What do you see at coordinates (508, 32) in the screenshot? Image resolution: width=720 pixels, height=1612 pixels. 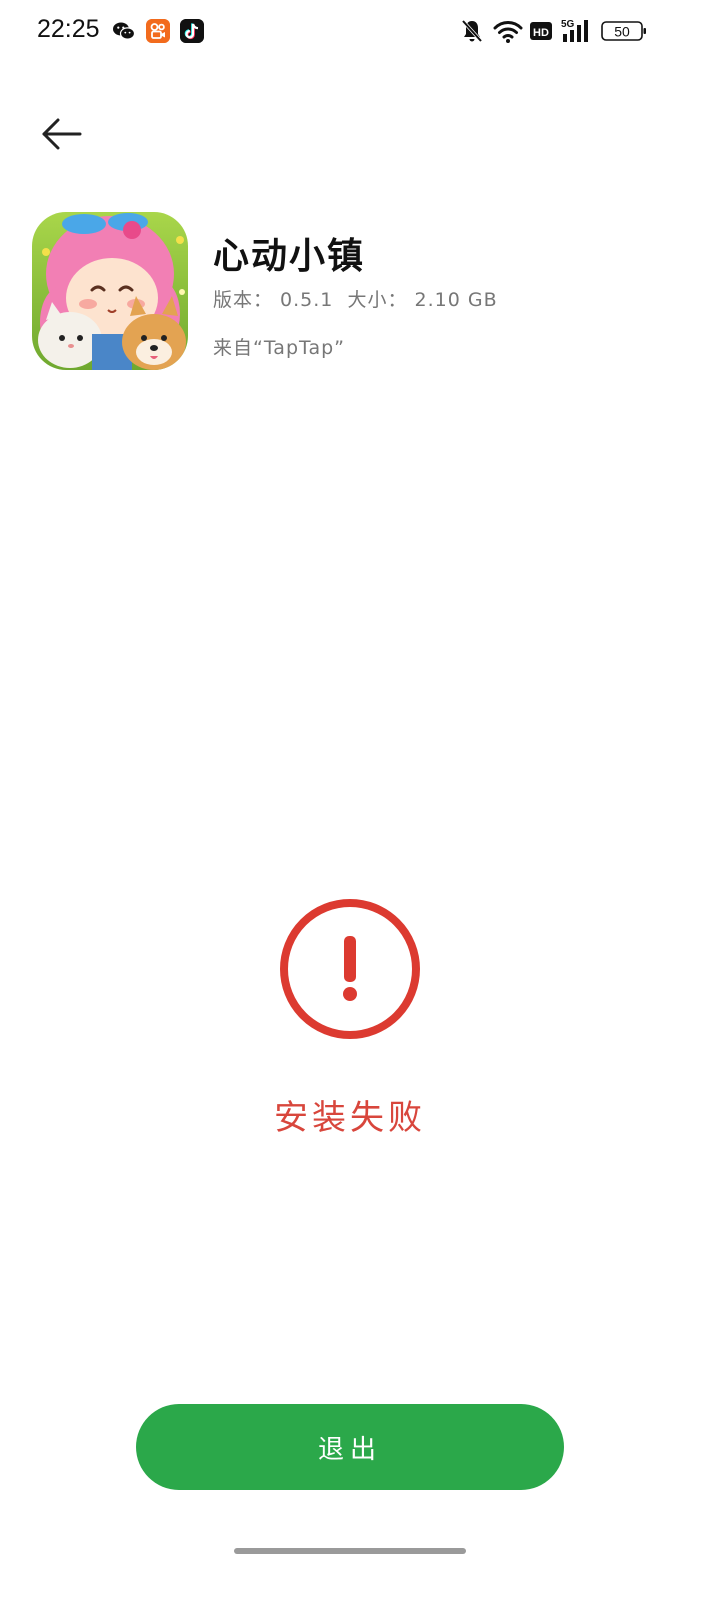 I see `wifi-icon` at bounding box center [508, 32].